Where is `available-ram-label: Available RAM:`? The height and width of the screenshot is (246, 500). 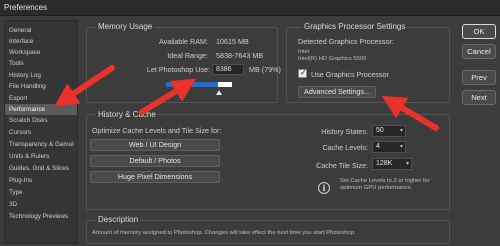
available-ram-label: Available RAM: is located at coordinates (183, 41).